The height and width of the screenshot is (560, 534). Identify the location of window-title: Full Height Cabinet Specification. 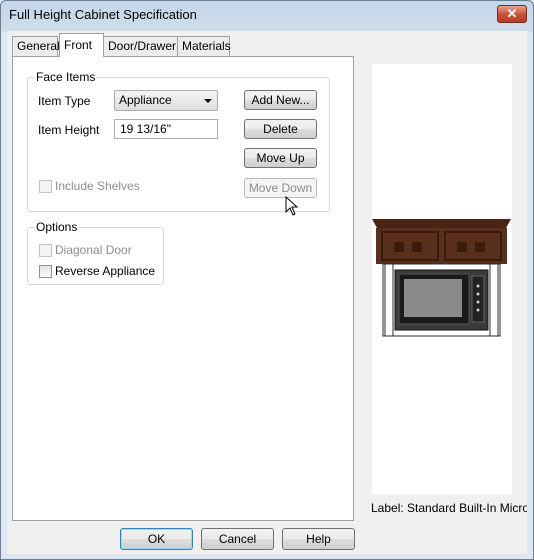
(103, 14).